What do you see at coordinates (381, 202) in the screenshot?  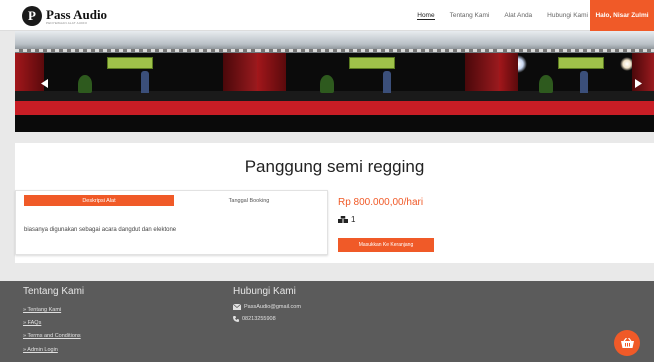 I see `product-price: Rp 800.000,00/hari` at bounding box center [381, 202].